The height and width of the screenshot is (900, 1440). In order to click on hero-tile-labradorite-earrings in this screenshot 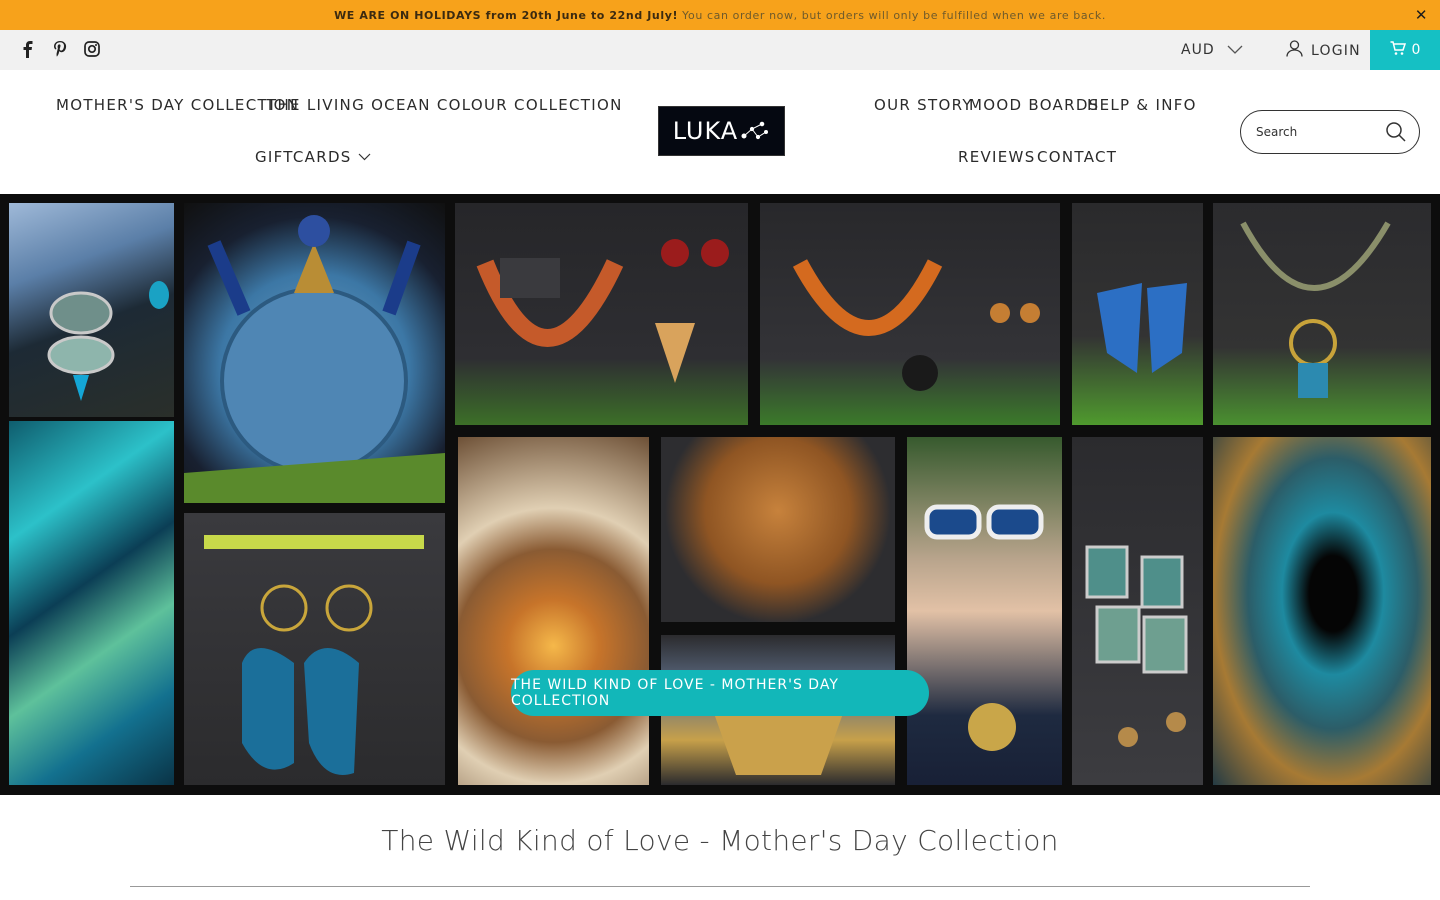, I will do `click(1137, 314)`.